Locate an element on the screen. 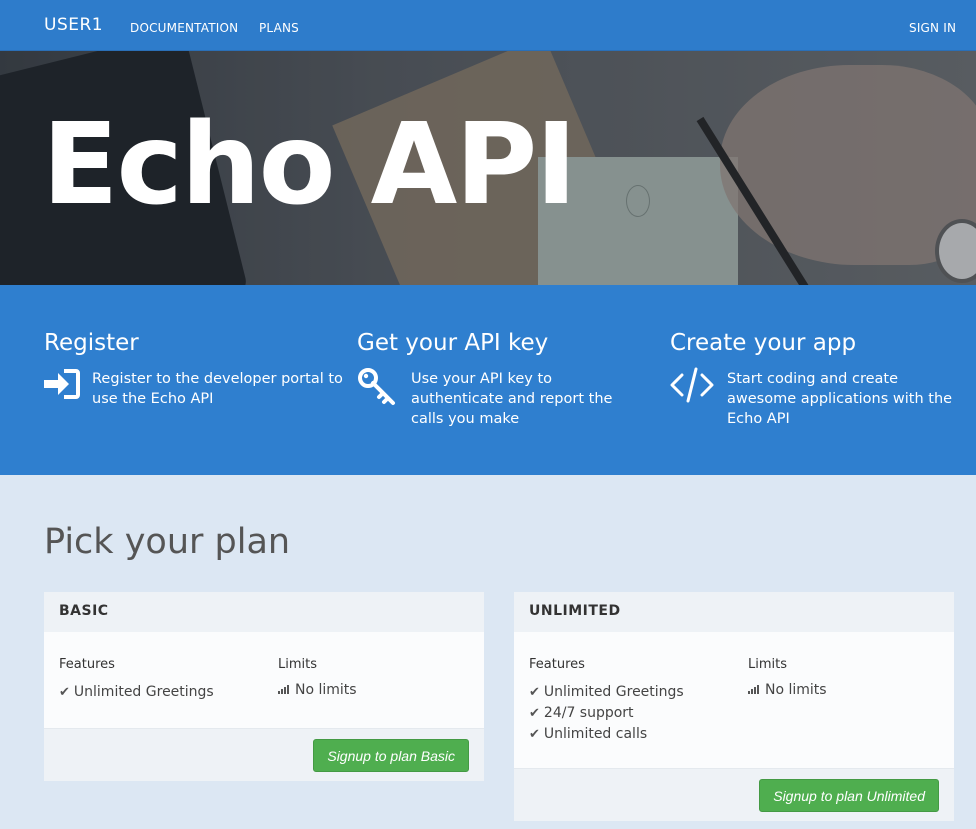 The height and width of the screenshot is (829, 976). key-icon is located at coordinates (379, 386).